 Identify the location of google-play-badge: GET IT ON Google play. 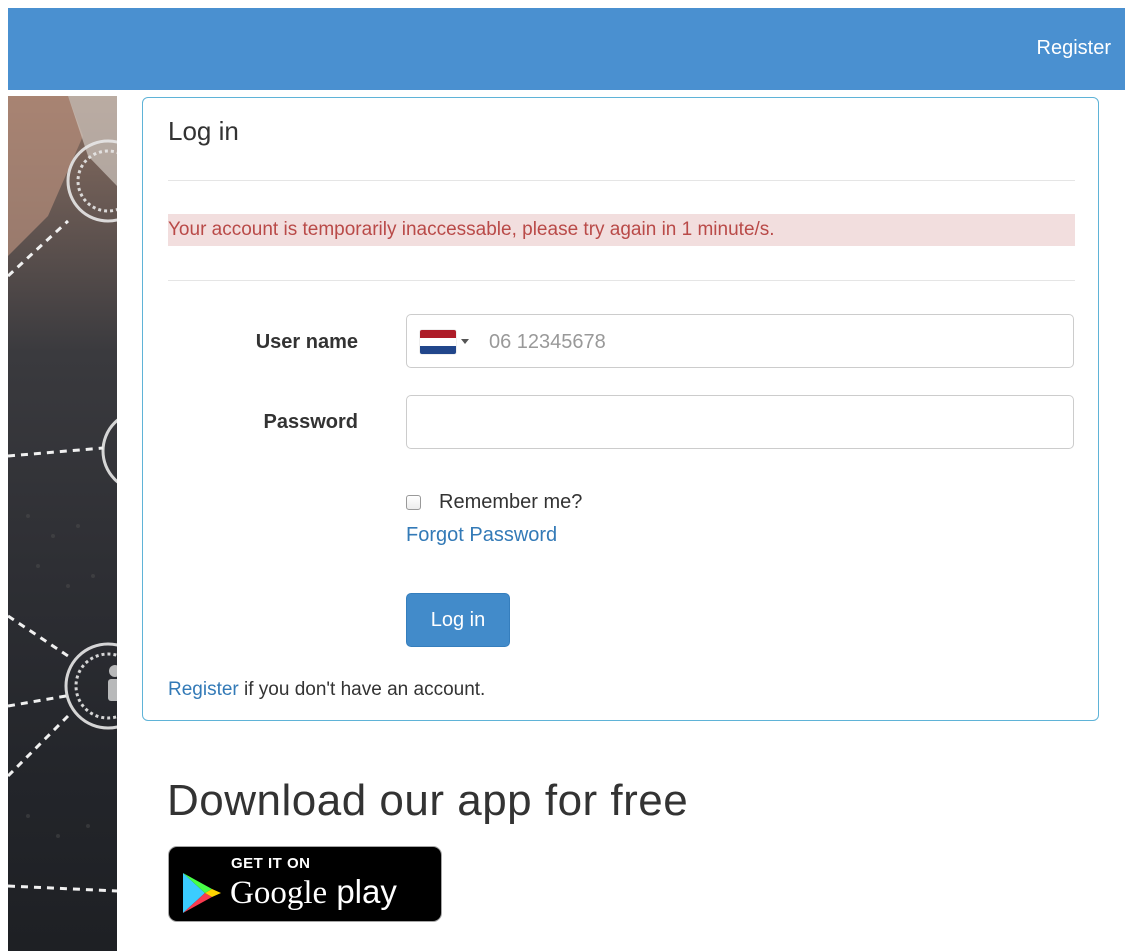
(305, 884).